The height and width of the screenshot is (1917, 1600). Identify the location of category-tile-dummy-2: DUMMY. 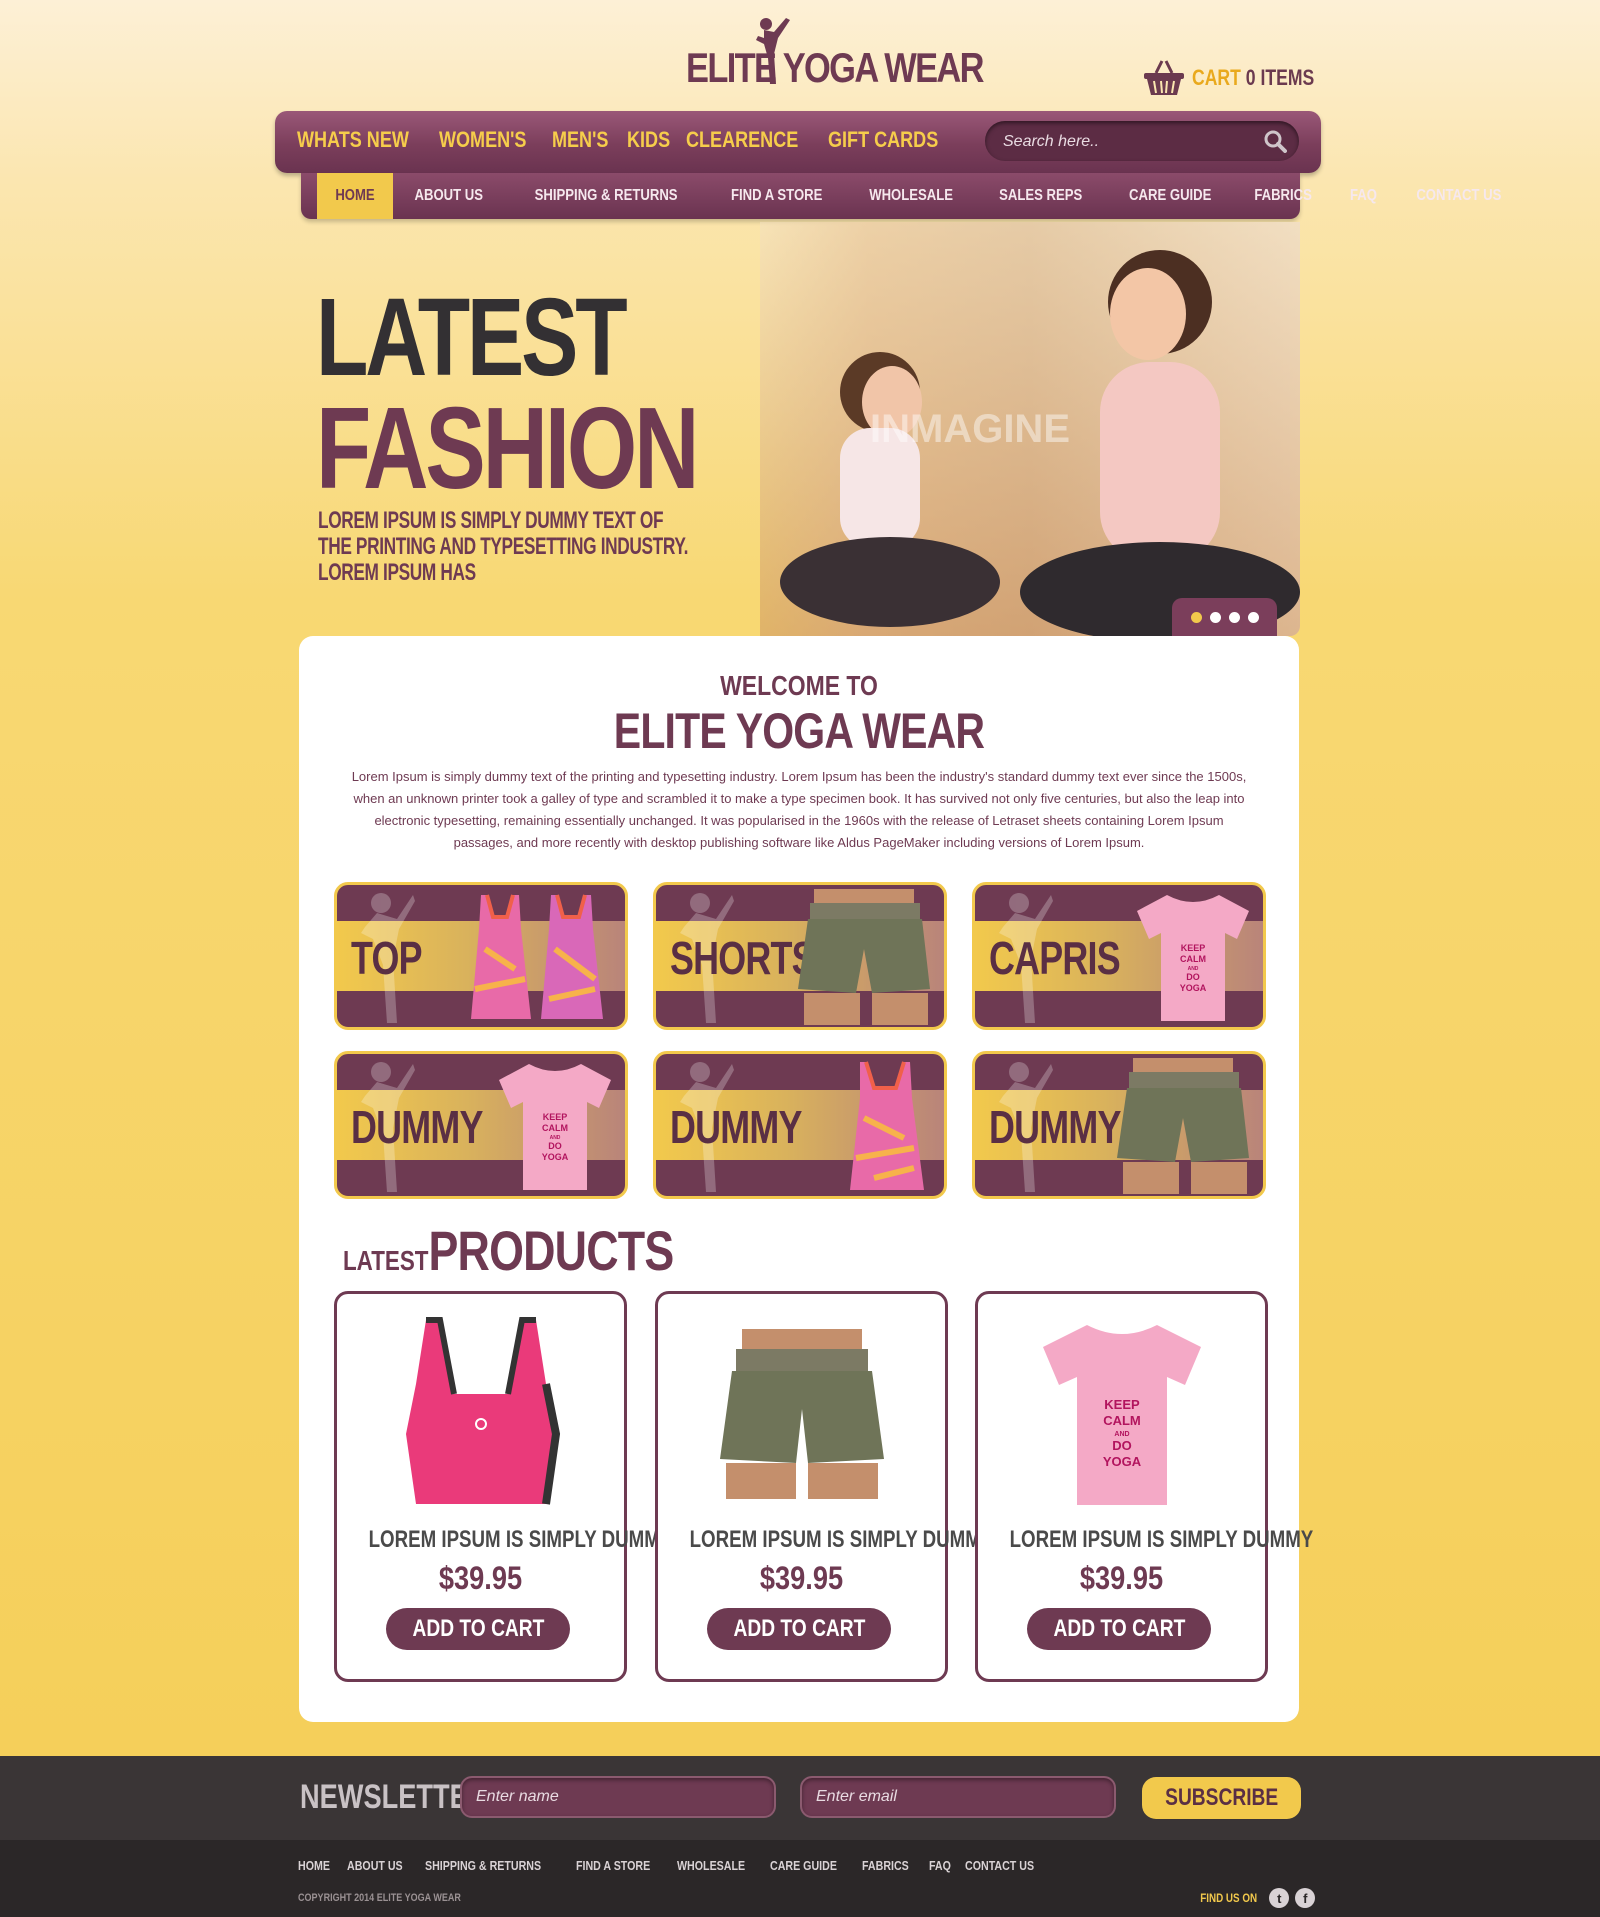
(800, 1125).